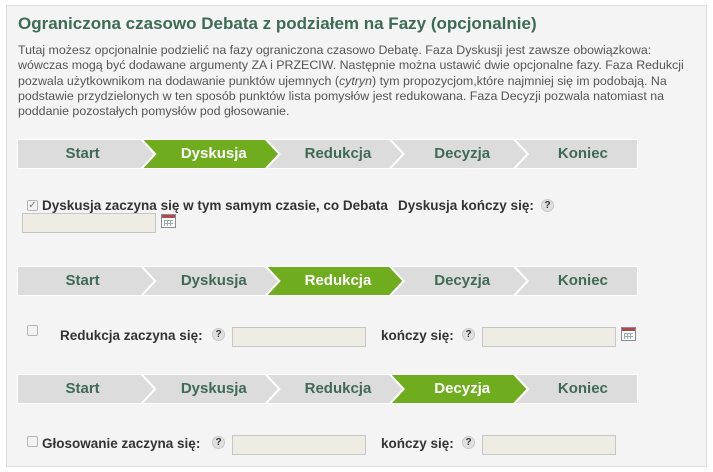 The image size is (713, 472). What do you see at coordinates (468, 334) in the screenshot?
I see `reduction-end-help-icon: ?` at bounding box center [468, 334].